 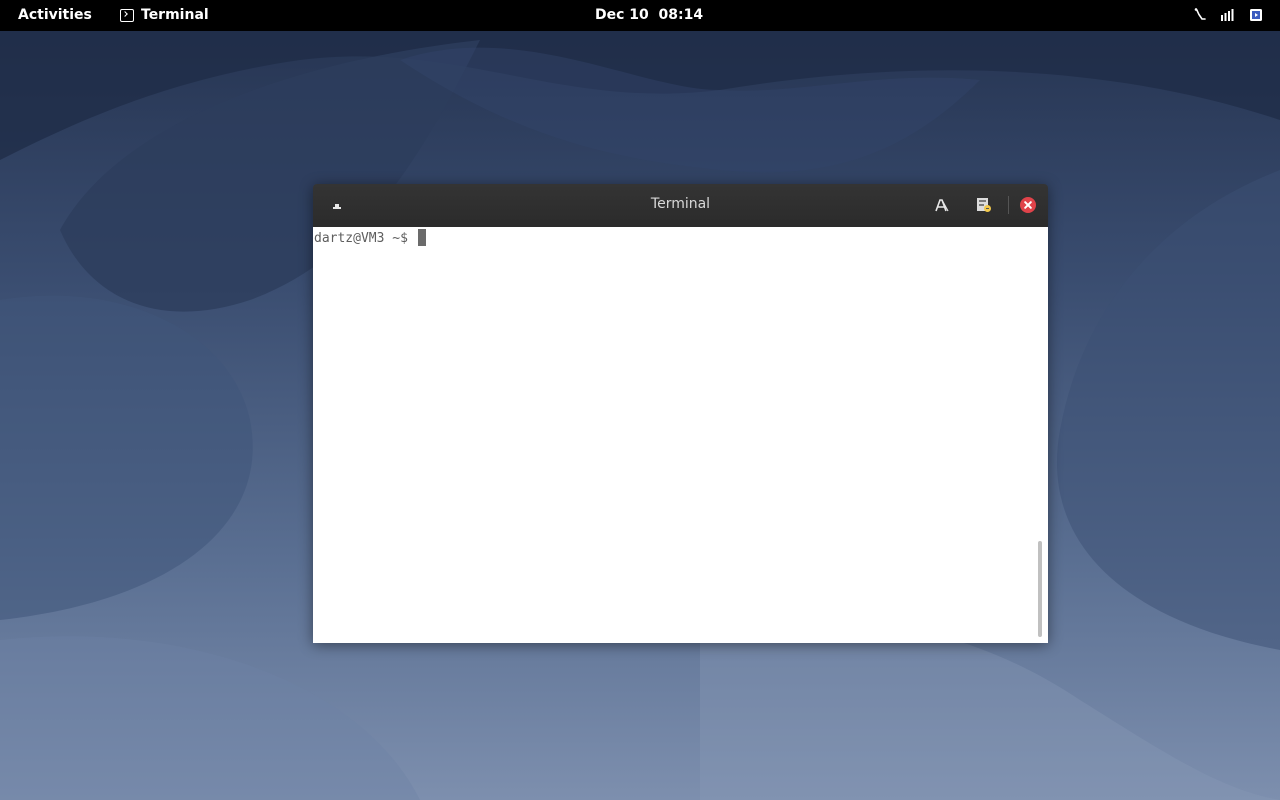 I want to click on system-tray, so click(x=1228, y=15).